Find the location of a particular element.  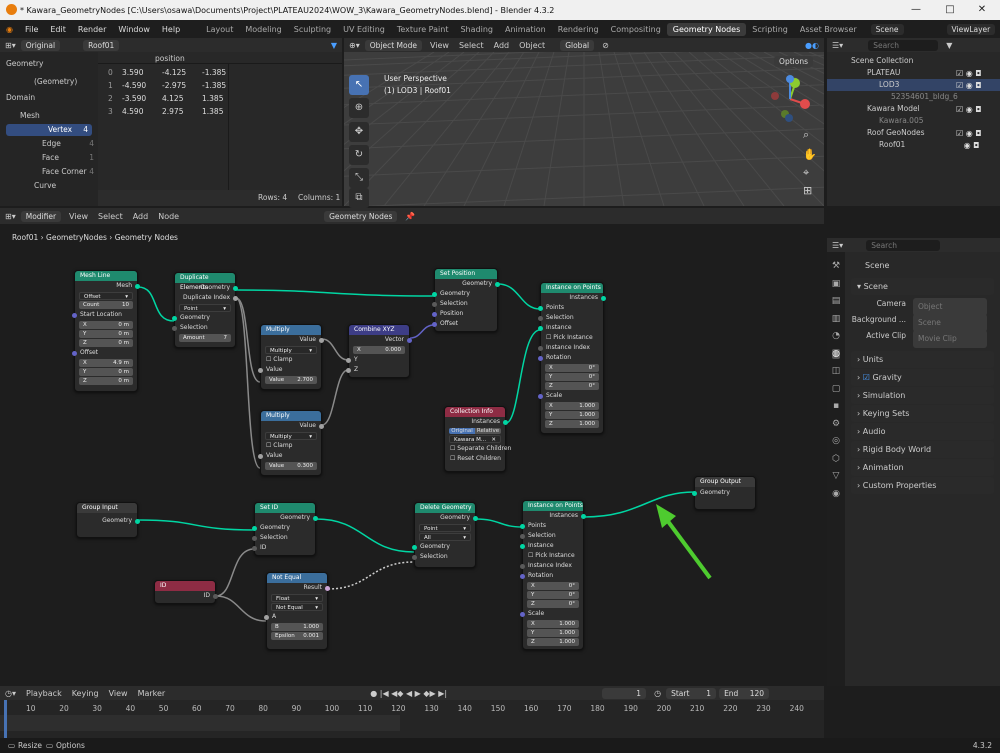

rigid-body-section: › Rigid Body World is located at coordinates (922, 449).